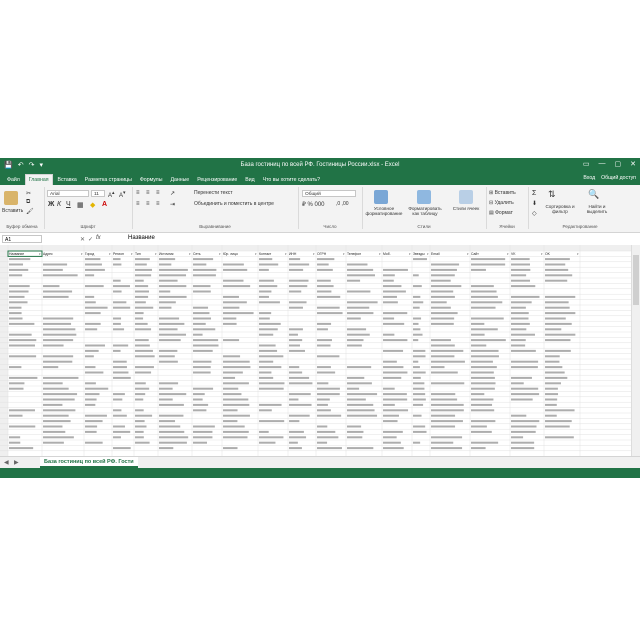  What do you see at coordinates (597, 209) in the screenshot?
I see `find-select-button: Найти и выделить` at bounding box center [597, 209].